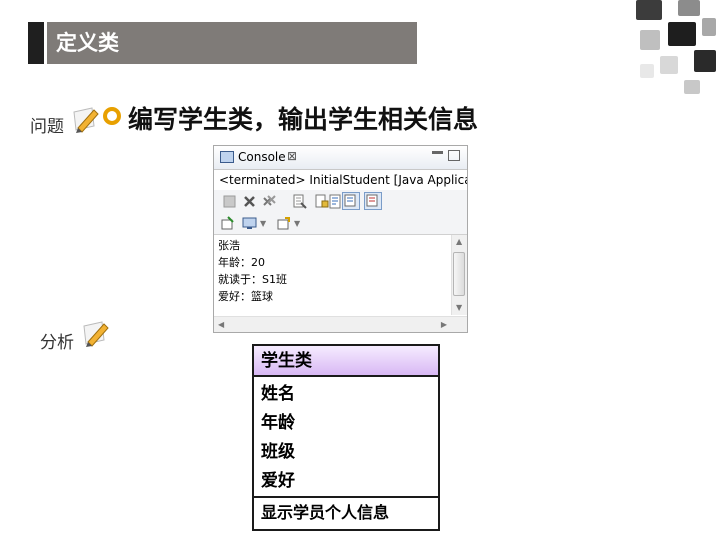 The height and width of the screenshot is (540, 720). I want to click on scroll-lock-icon, so click(321, 201).